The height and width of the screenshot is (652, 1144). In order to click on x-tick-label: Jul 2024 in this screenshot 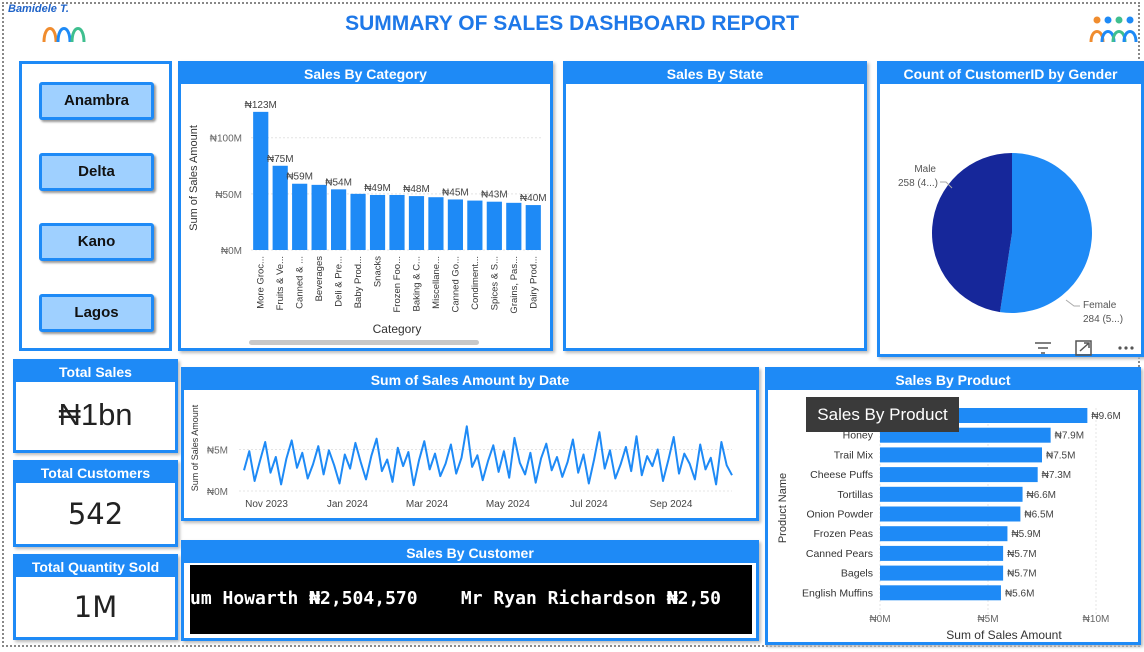, I will do `click(589, 504)`.